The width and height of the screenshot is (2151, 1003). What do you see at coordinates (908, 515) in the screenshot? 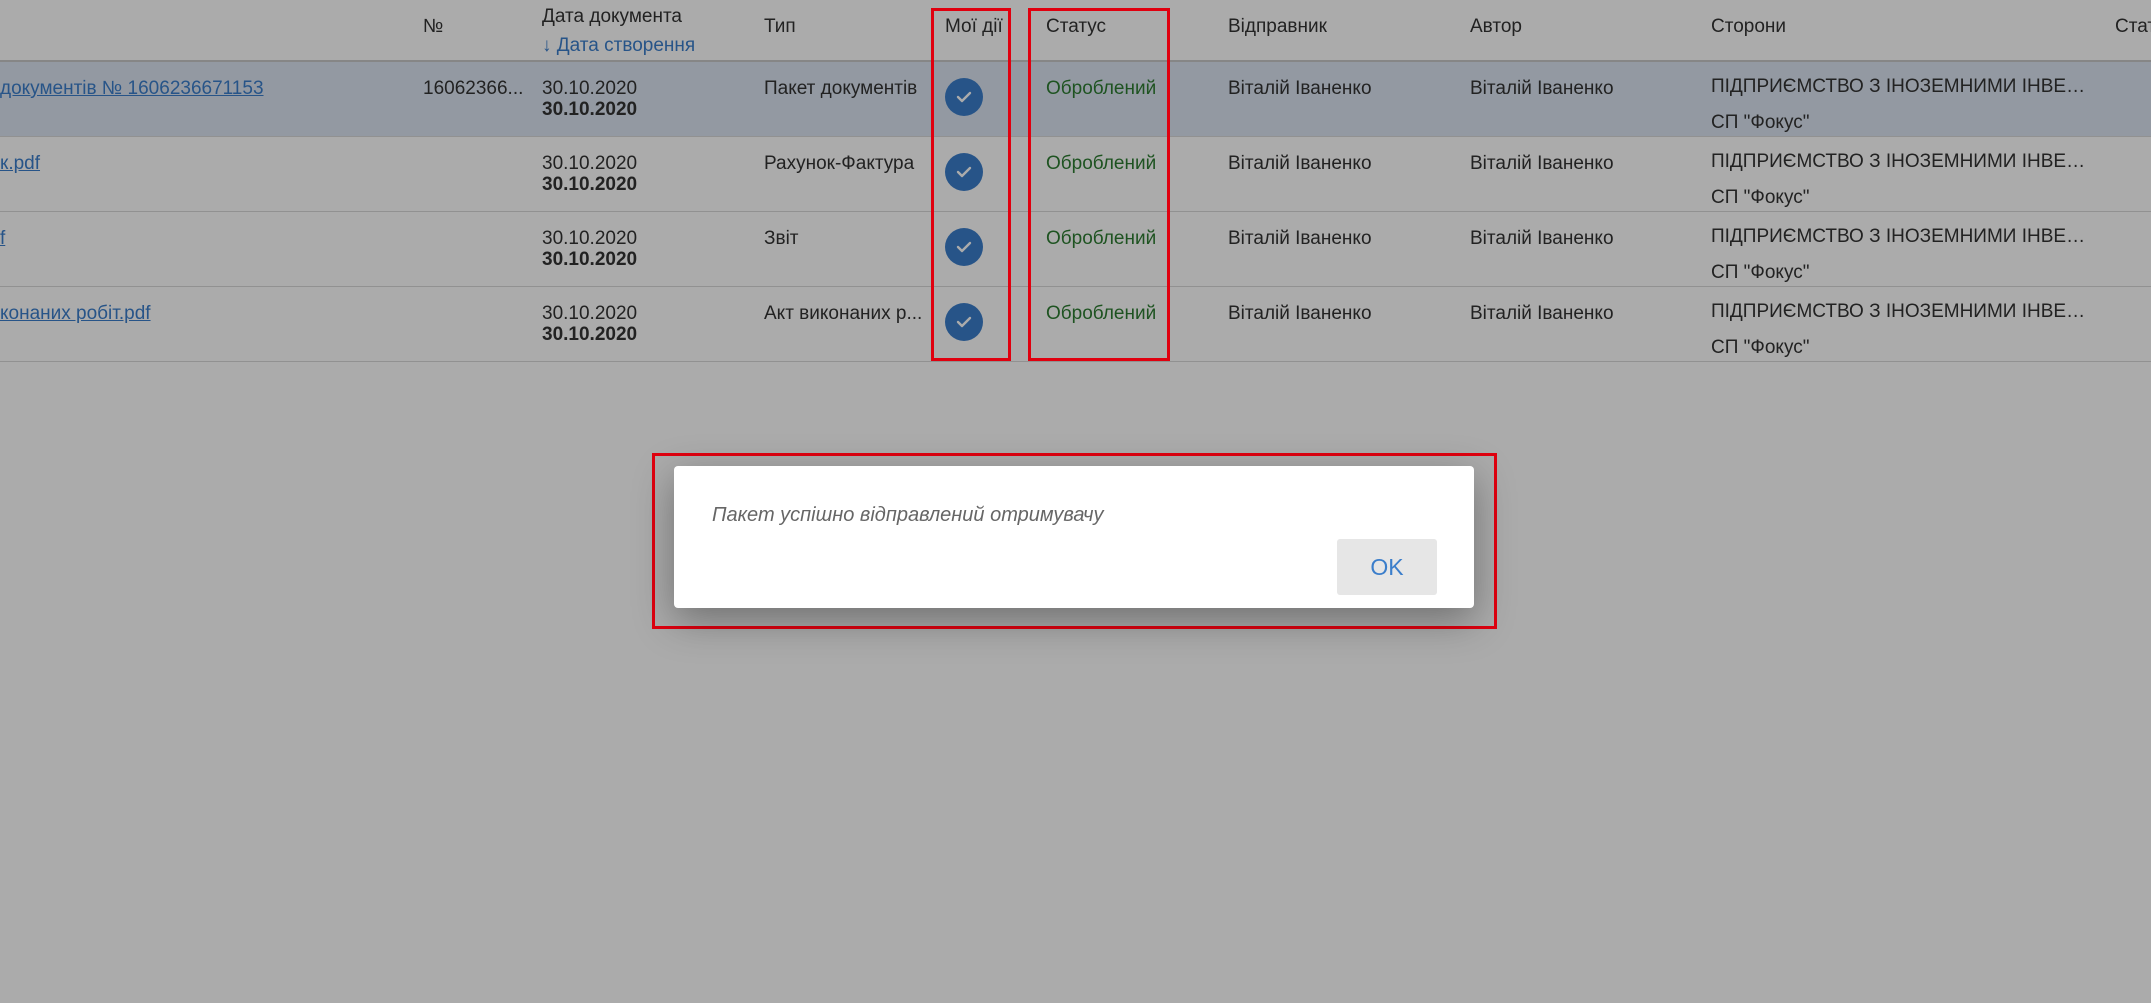
I see `dialog-message: Пакет успішно відправлений отримувачу` at bounding box center [908, 515].